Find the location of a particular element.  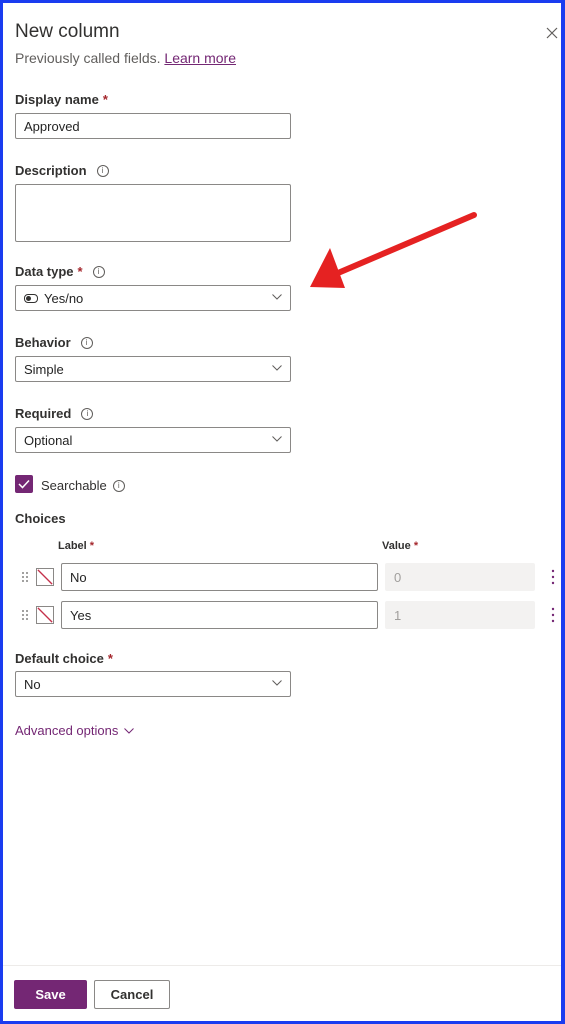

searchable-label-text: Searchable is located at coordinates (74, 485).